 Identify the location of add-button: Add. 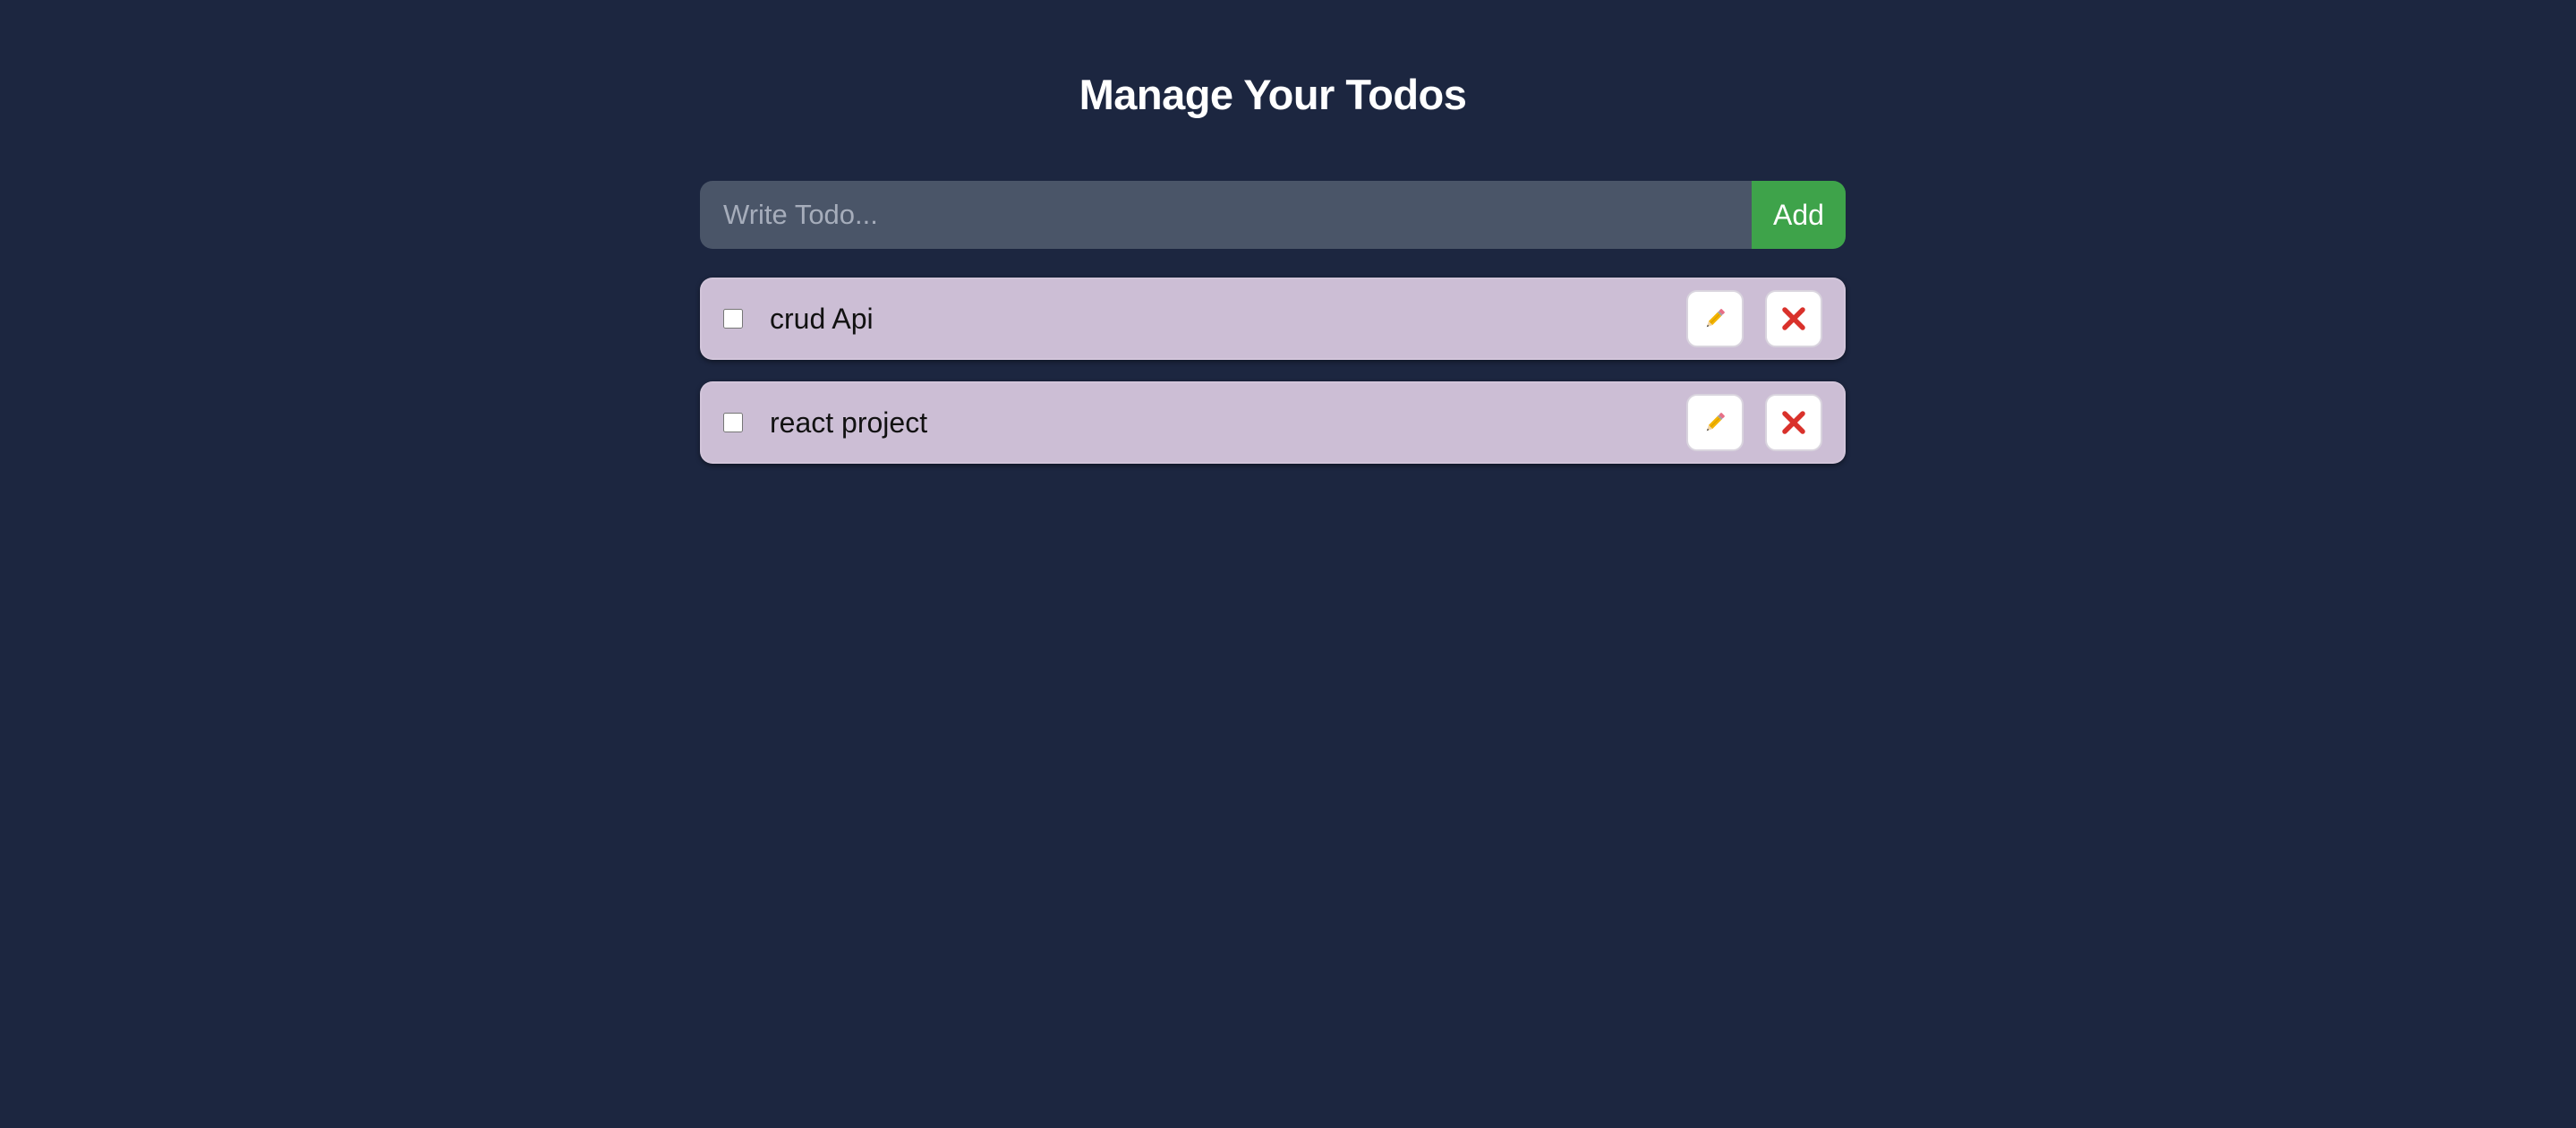
(1799, 215).